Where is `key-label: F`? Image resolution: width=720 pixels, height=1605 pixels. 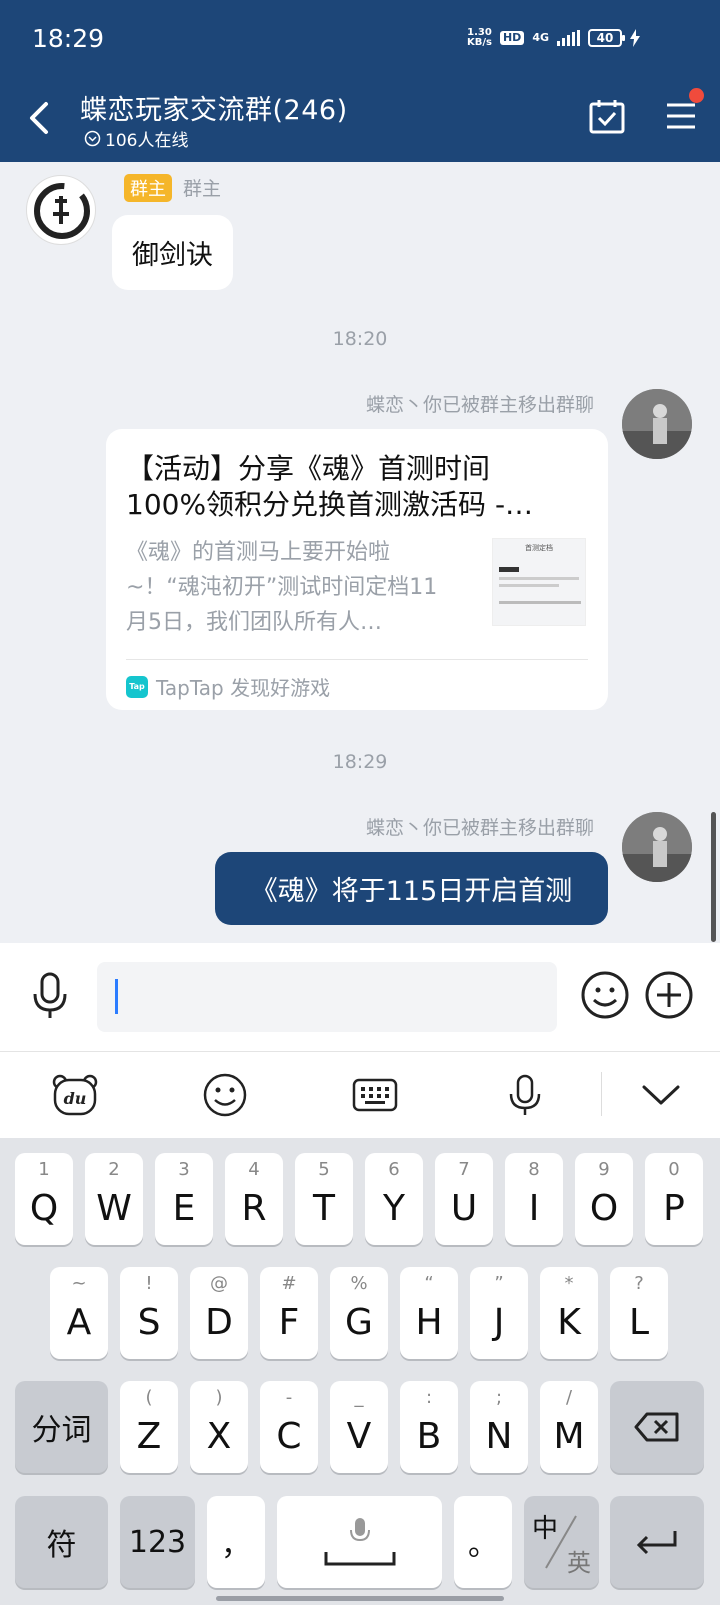
key-label: F is located at coordinates (289, 1322).